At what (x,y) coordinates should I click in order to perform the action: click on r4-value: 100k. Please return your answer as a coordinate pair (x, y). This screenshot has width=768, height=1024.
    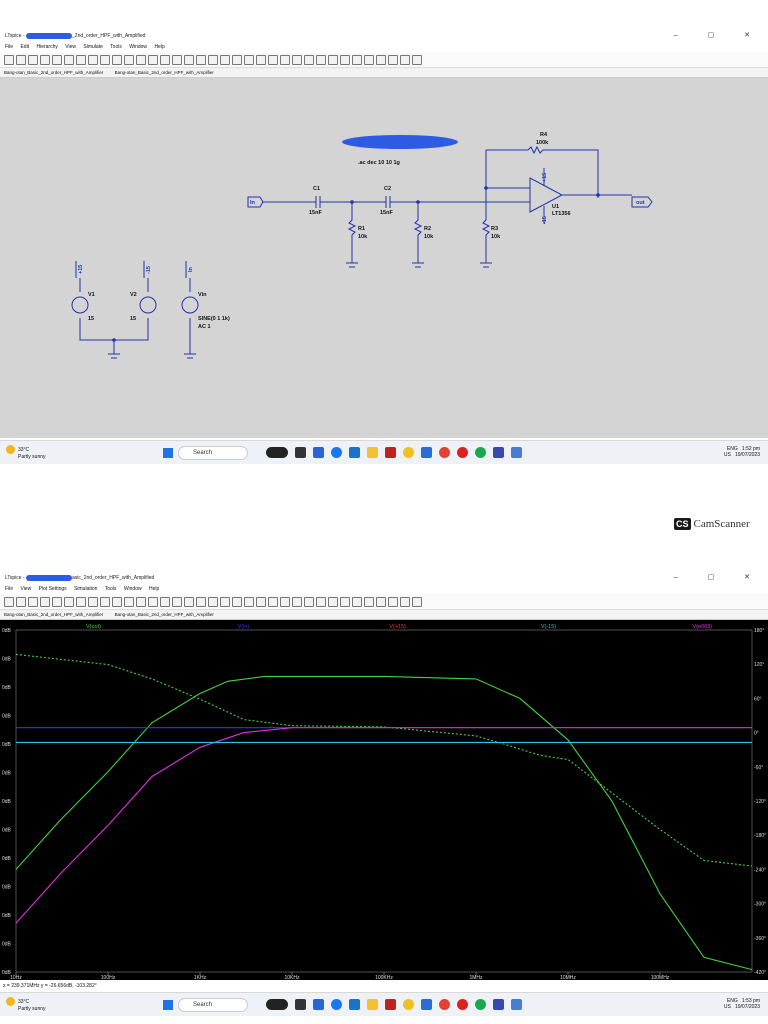
    Looking at the image, I should click on (542, 143).